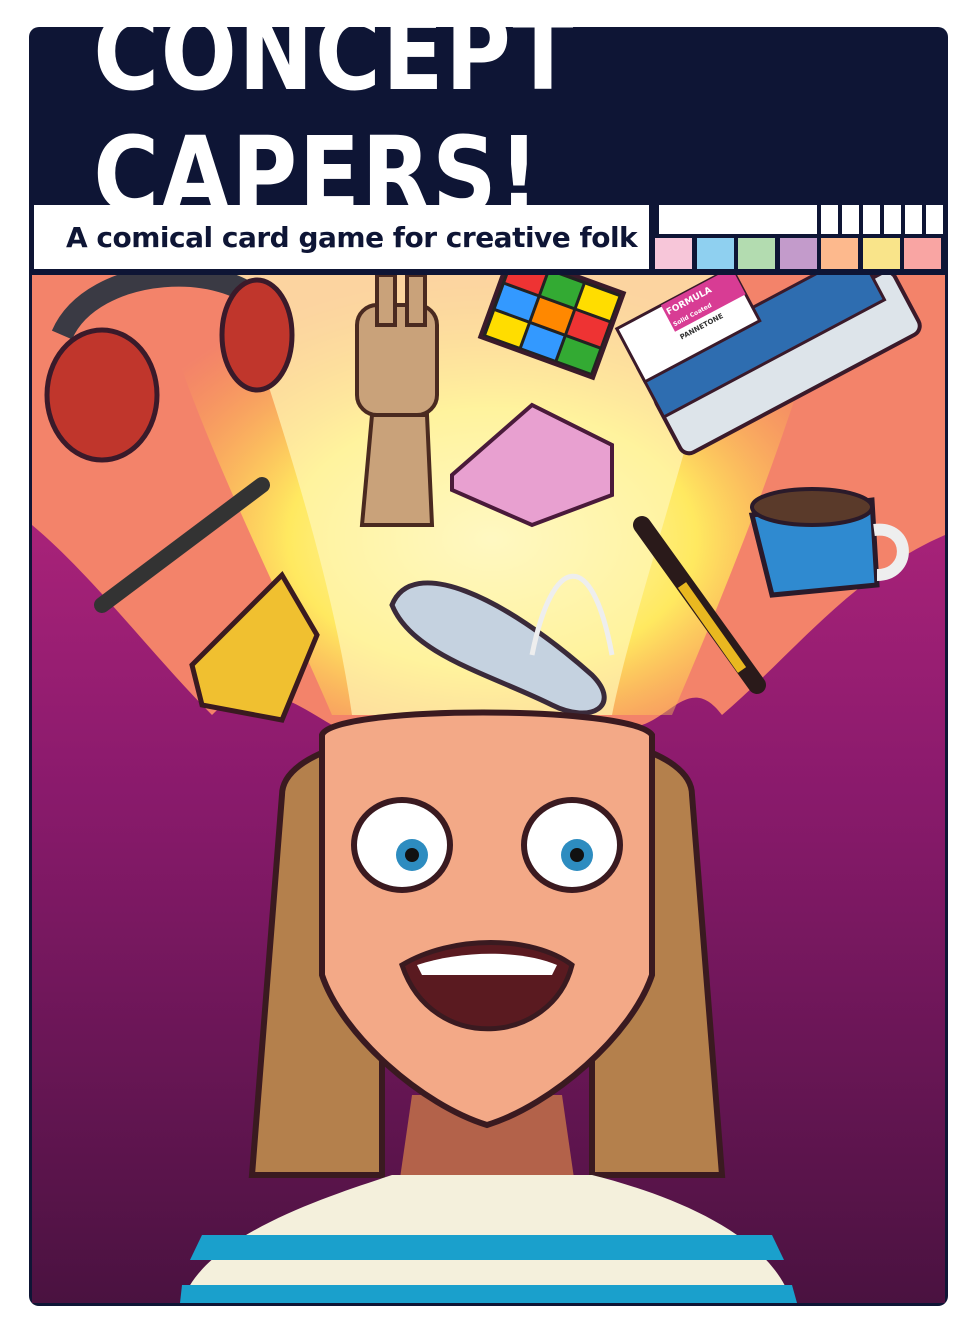 This screenshot has width=979, height=1333. What do you see at coordinates (352, 237) in the screenshot?
I see `subtitle-text: A comical card game for creative folk` at bounding box center [352, 237].